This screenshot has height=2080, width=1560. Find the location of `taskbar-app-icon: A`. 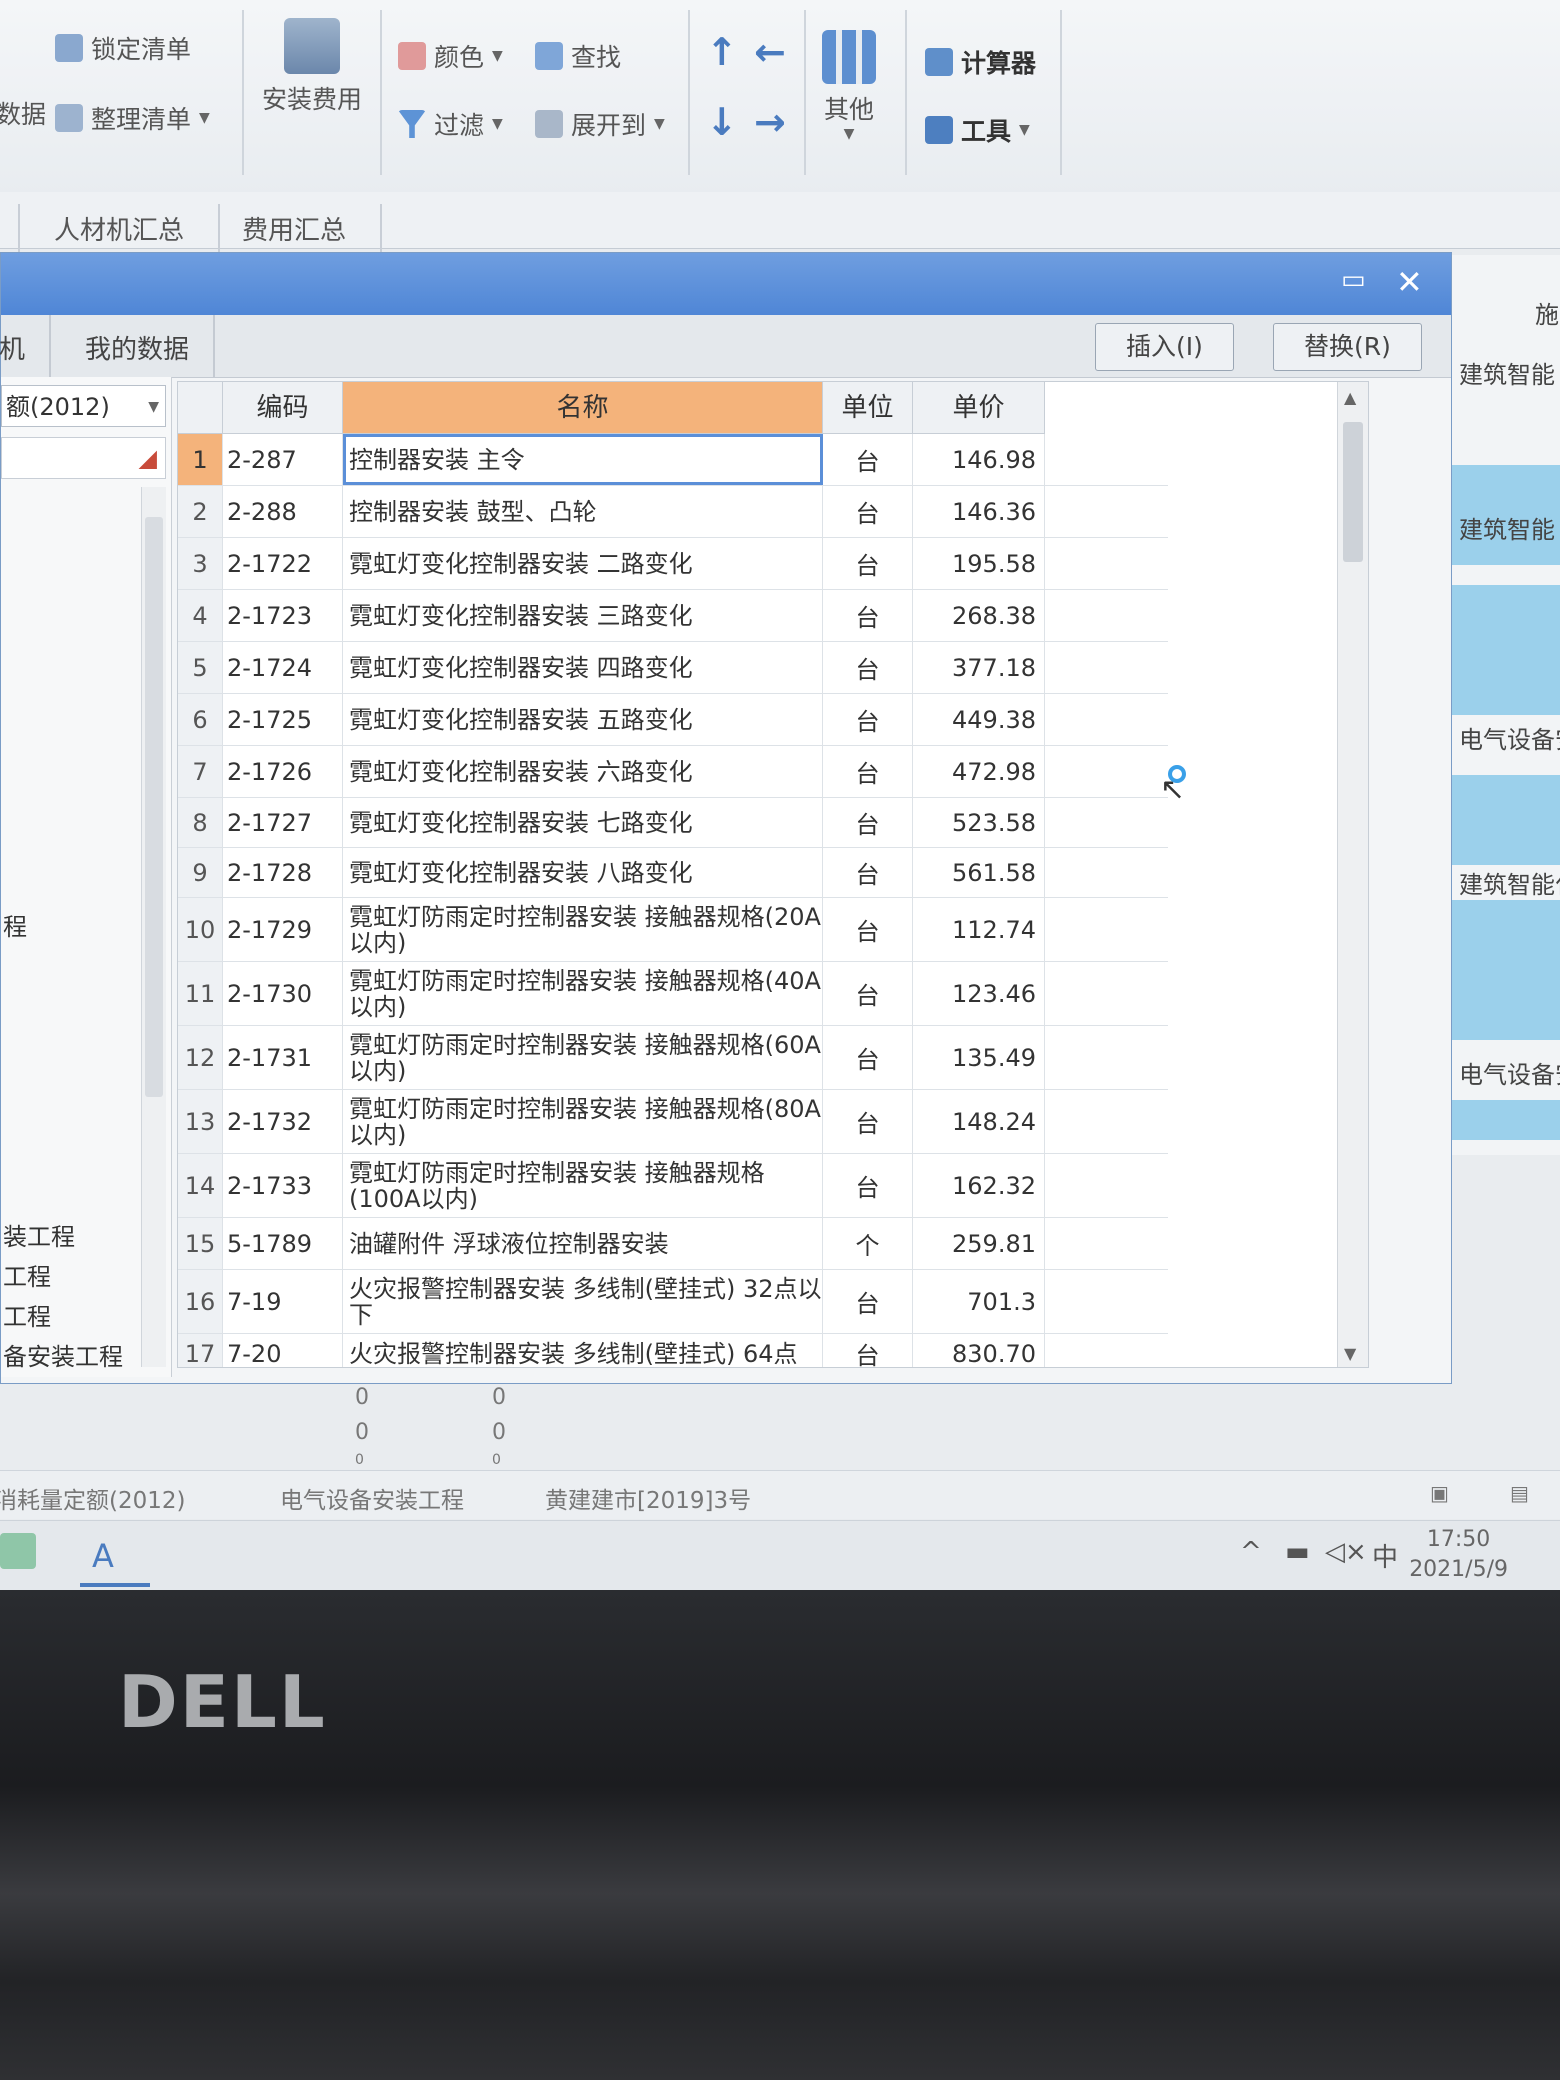

taskbar-app-icon: A is located at coordinates (103, 1556).